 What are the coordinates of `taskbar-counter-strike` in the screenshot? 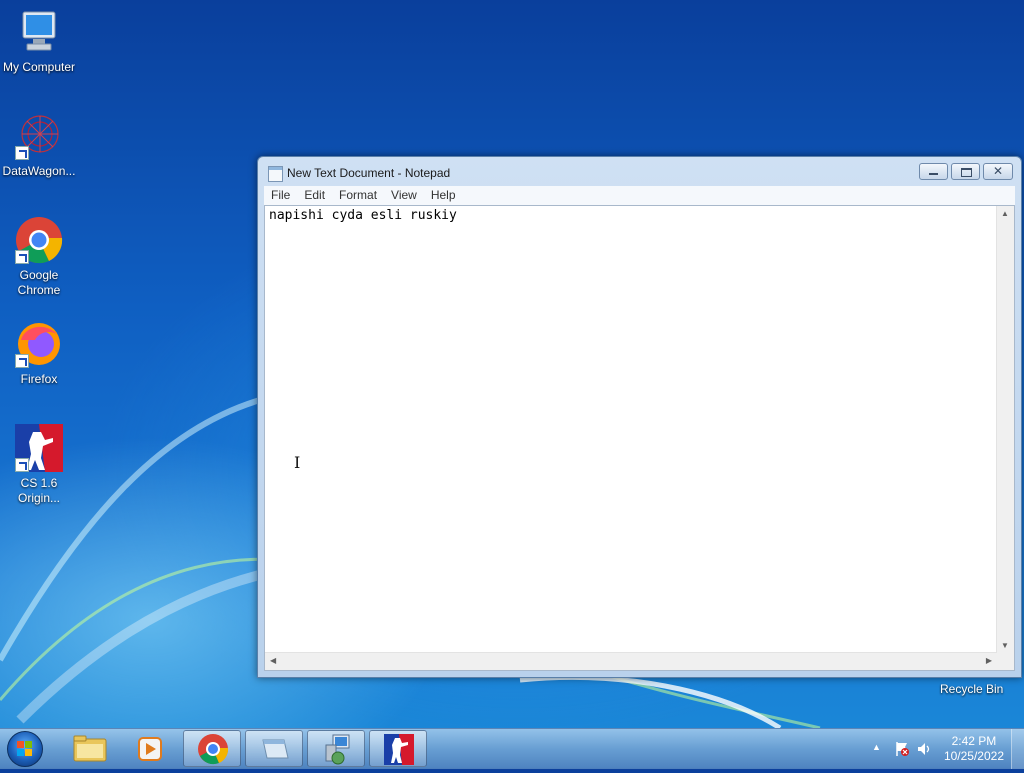 It's located at (398, 748).